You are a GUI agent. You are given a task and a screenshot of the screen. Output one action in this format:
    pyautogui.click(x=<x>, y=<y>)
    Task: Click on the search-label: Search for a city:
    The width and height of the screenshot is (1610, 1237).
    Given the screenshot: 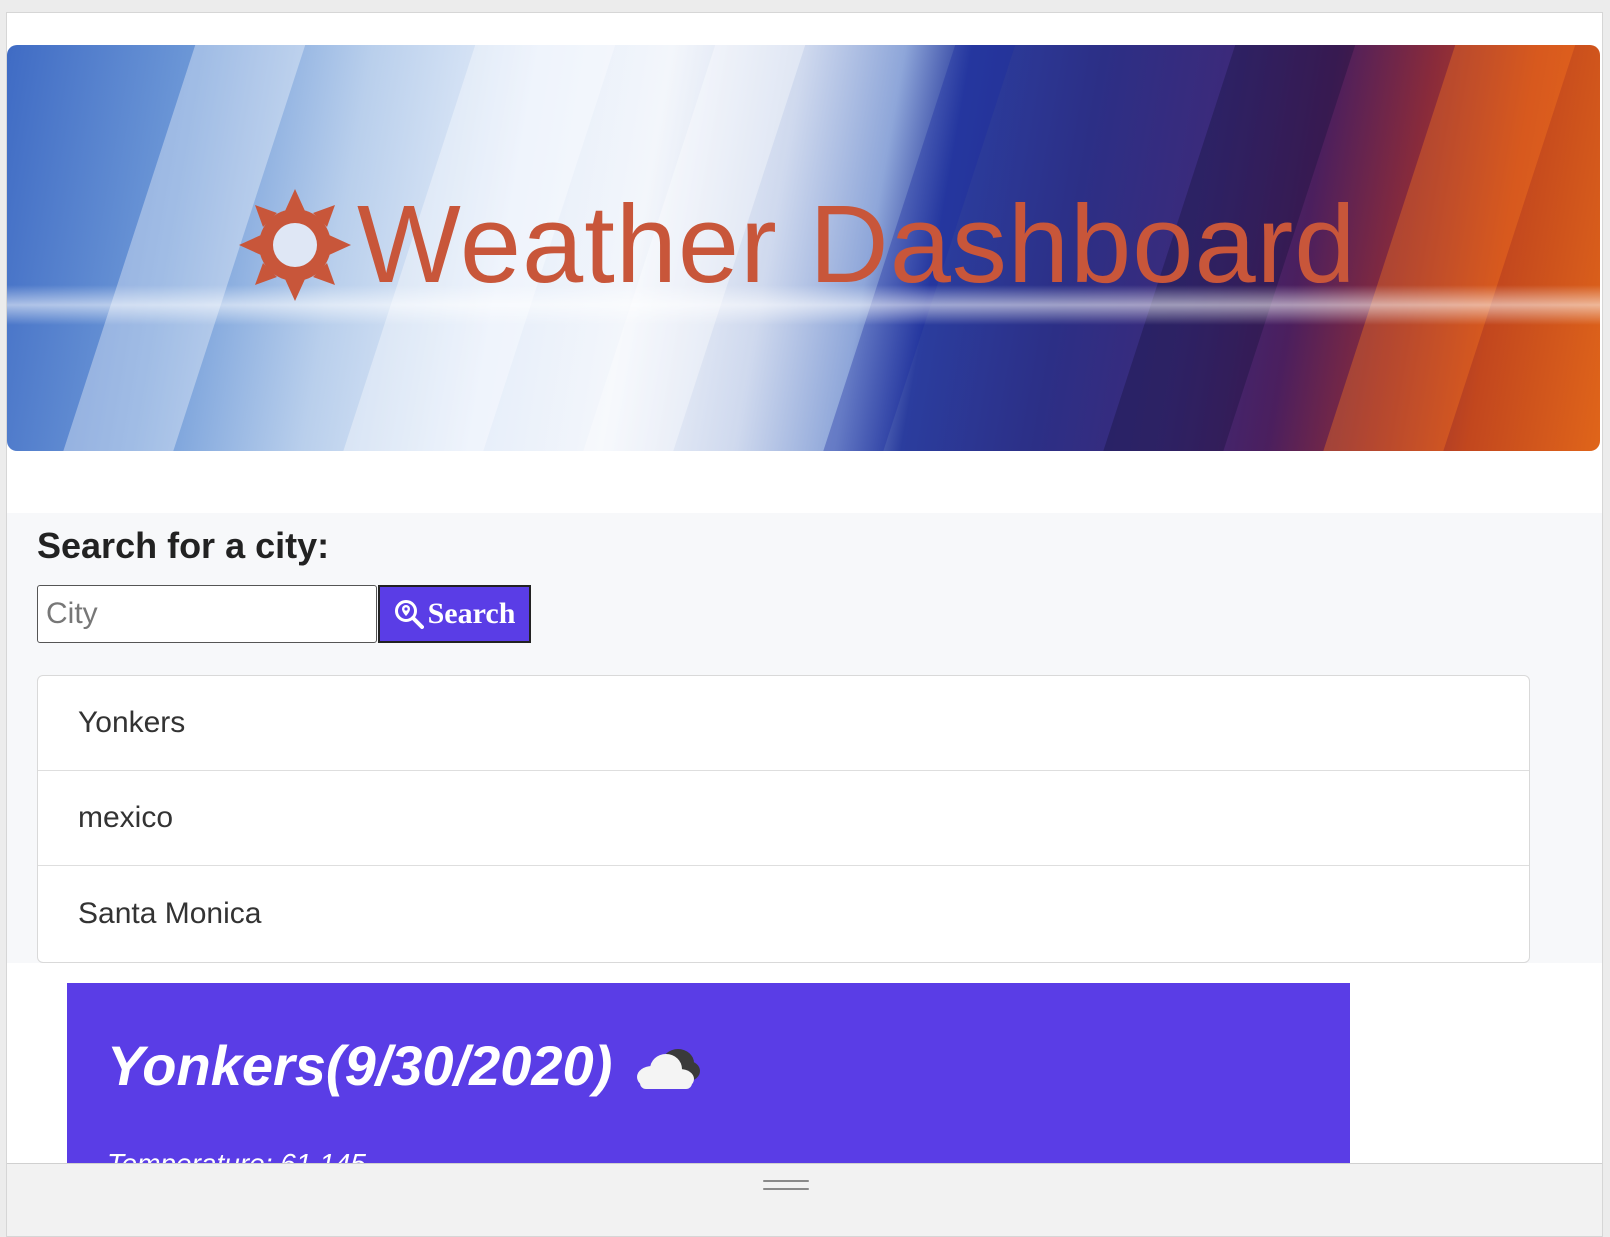 What is the action you would take?
    pyautogui.click(x=183, y=545)
    